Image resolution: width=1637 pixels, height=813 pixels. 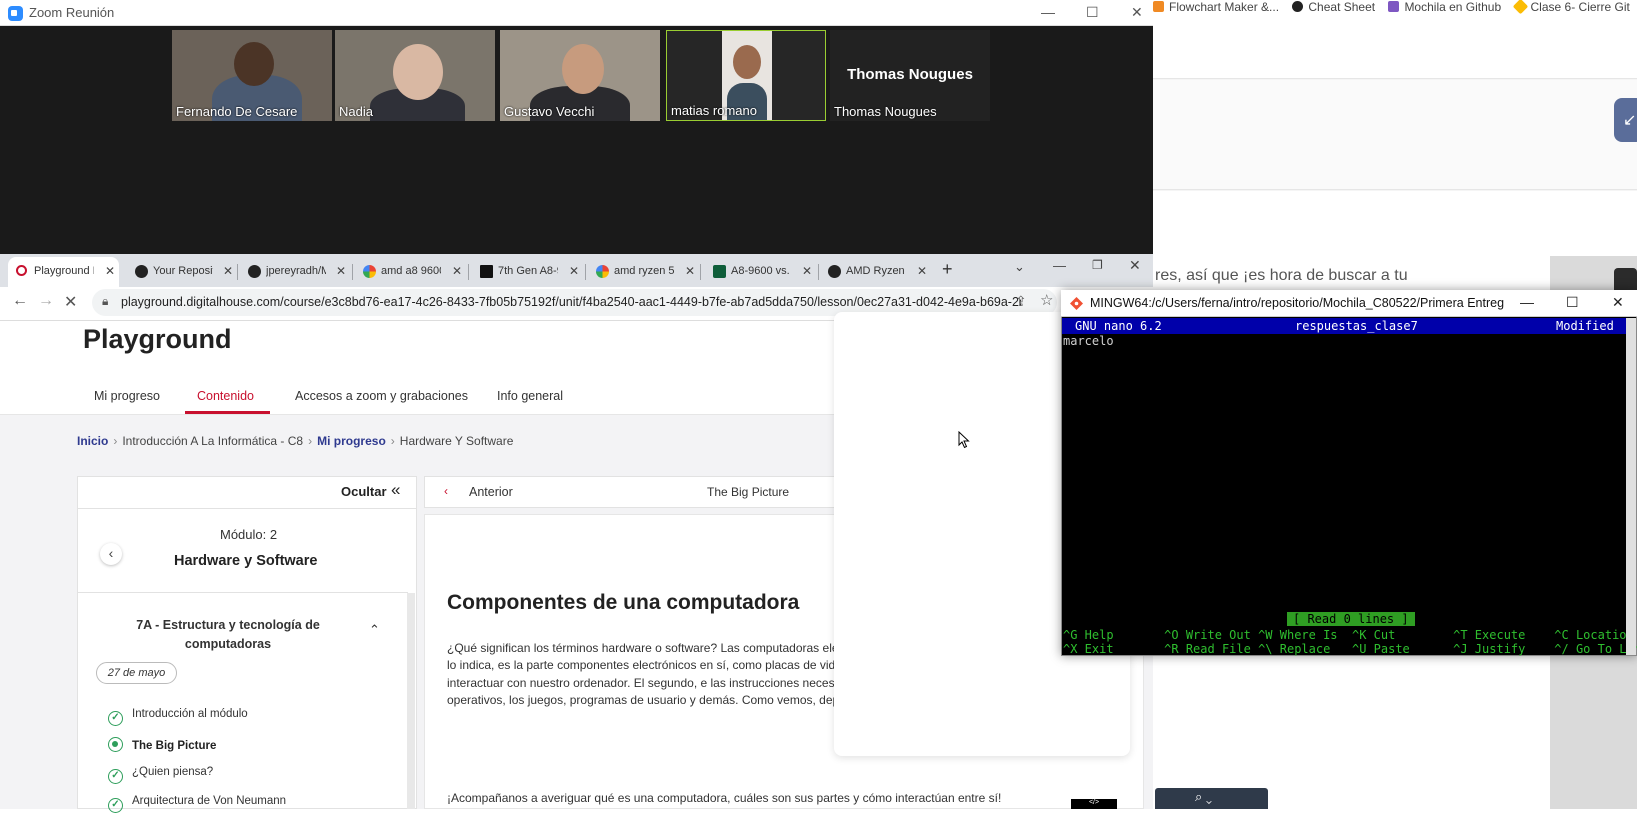 I want to click on tab-search-icon: ⌄, so click(x=1019, y=267).